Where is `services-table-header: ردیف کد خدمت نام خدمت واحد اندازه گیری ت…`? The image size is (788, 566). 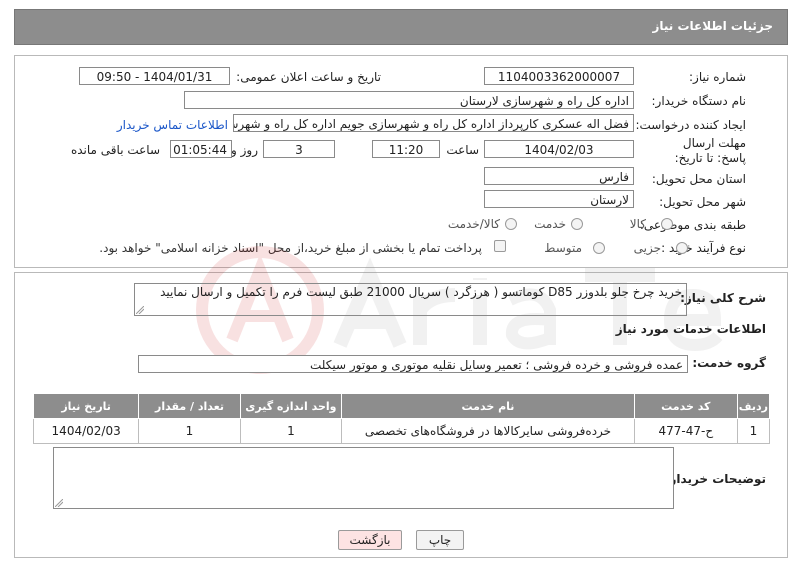 services-table-header: ردیف کد خدمت نام خدمت واحد اندازه گیری ت… is located at coordinates (401, 406).